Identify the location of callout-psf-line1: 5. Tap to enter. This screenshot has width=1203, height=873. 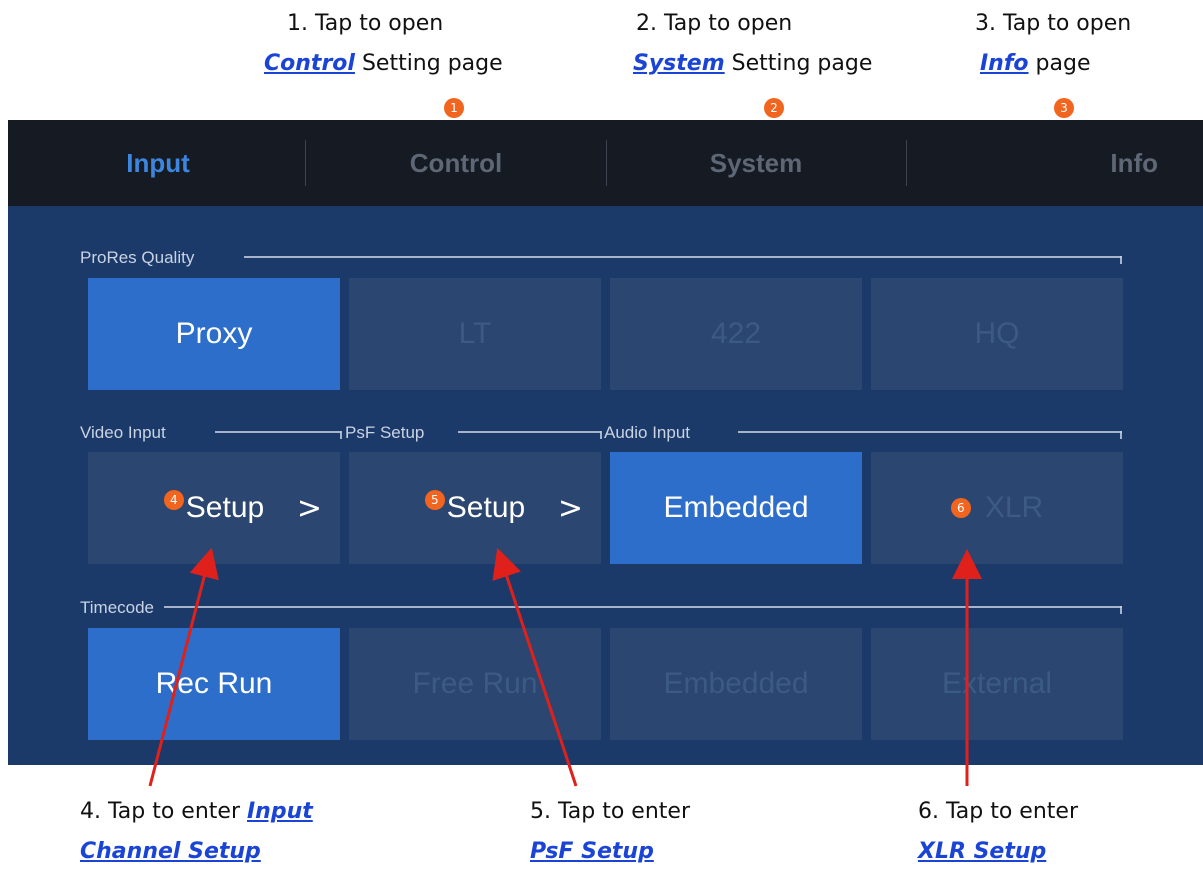
(610, 811).